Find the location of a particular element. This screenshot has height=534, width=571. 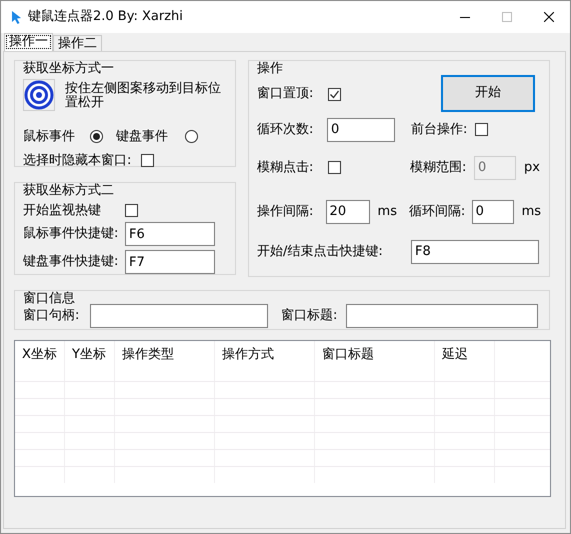

close-icon is located at coordinates (549, 17).